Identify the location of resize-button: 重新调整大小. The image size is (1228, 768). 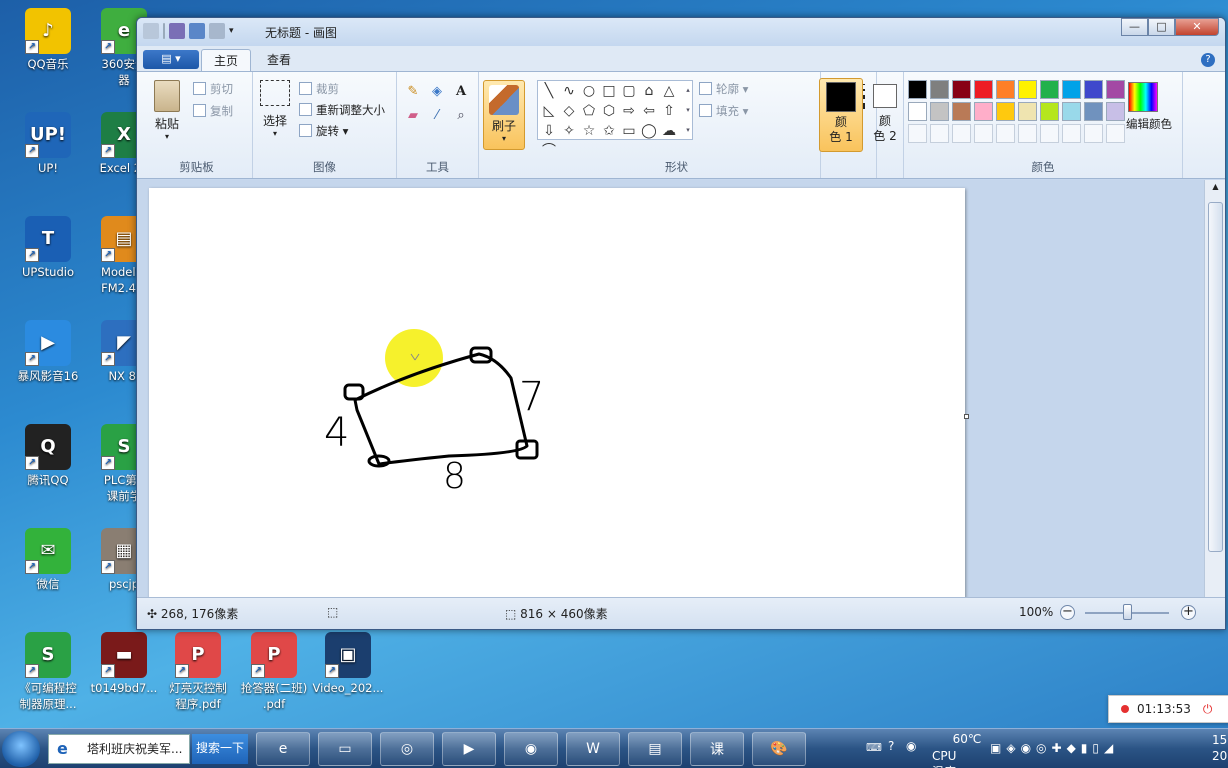
(342, 110).